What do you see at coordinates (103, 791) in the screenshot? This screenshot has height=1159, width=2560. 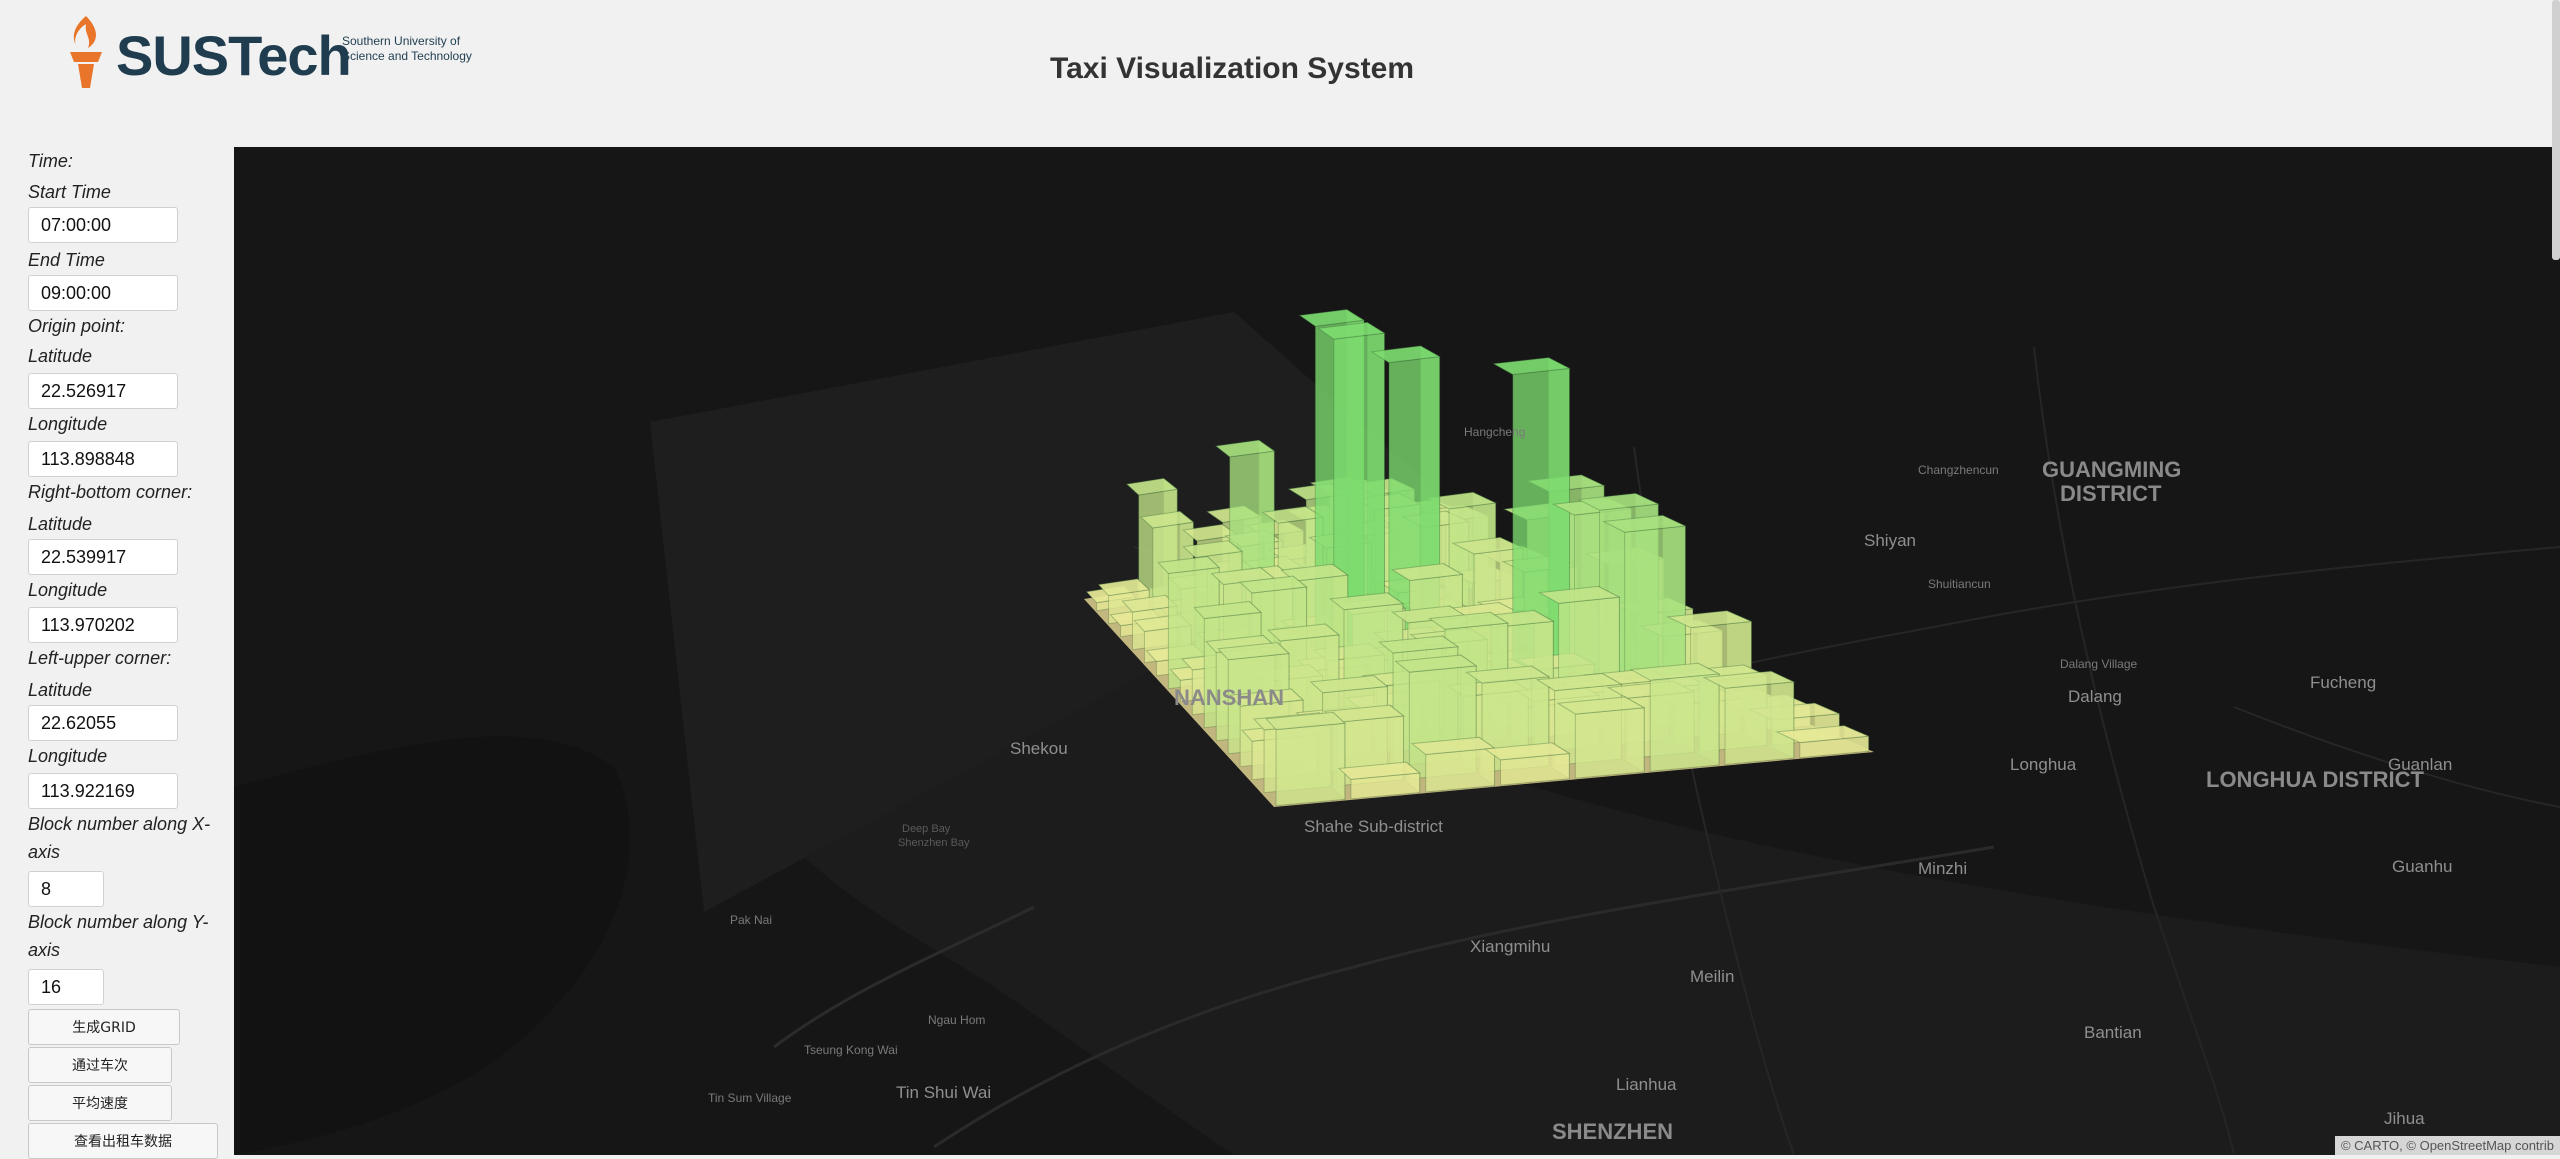 I see `left-upper-longitude-input` at bounding box center [103, 791].